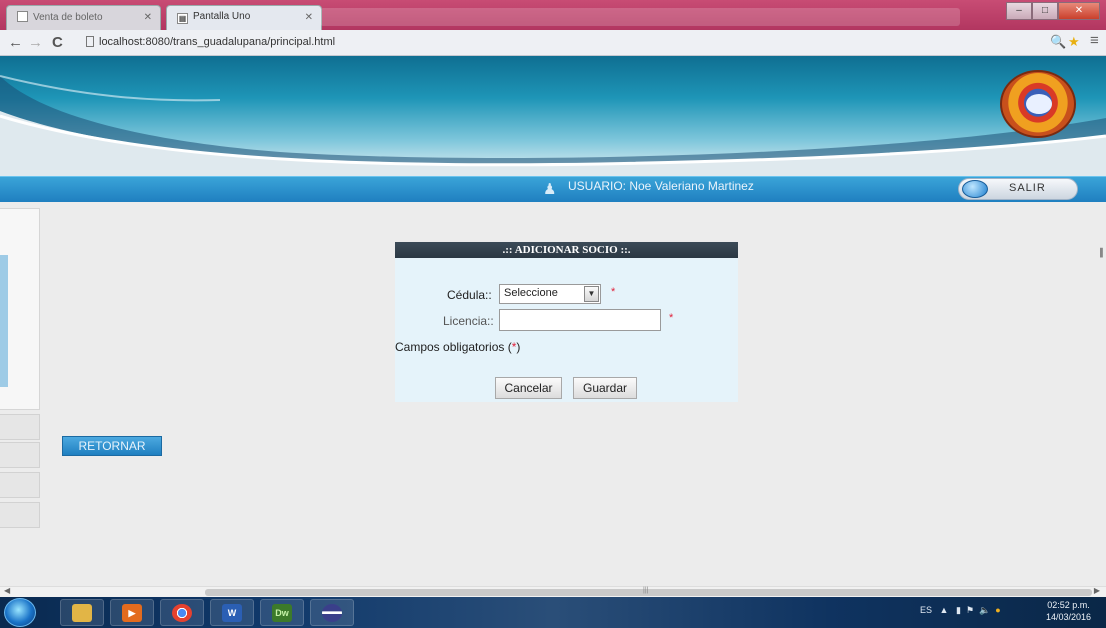 Image resolution: width=1106 pixels, height=628 pixels. Describe the element at coordinates (469, 295) in the screenshot. I see `cedula-label: Cédula::` at that location.